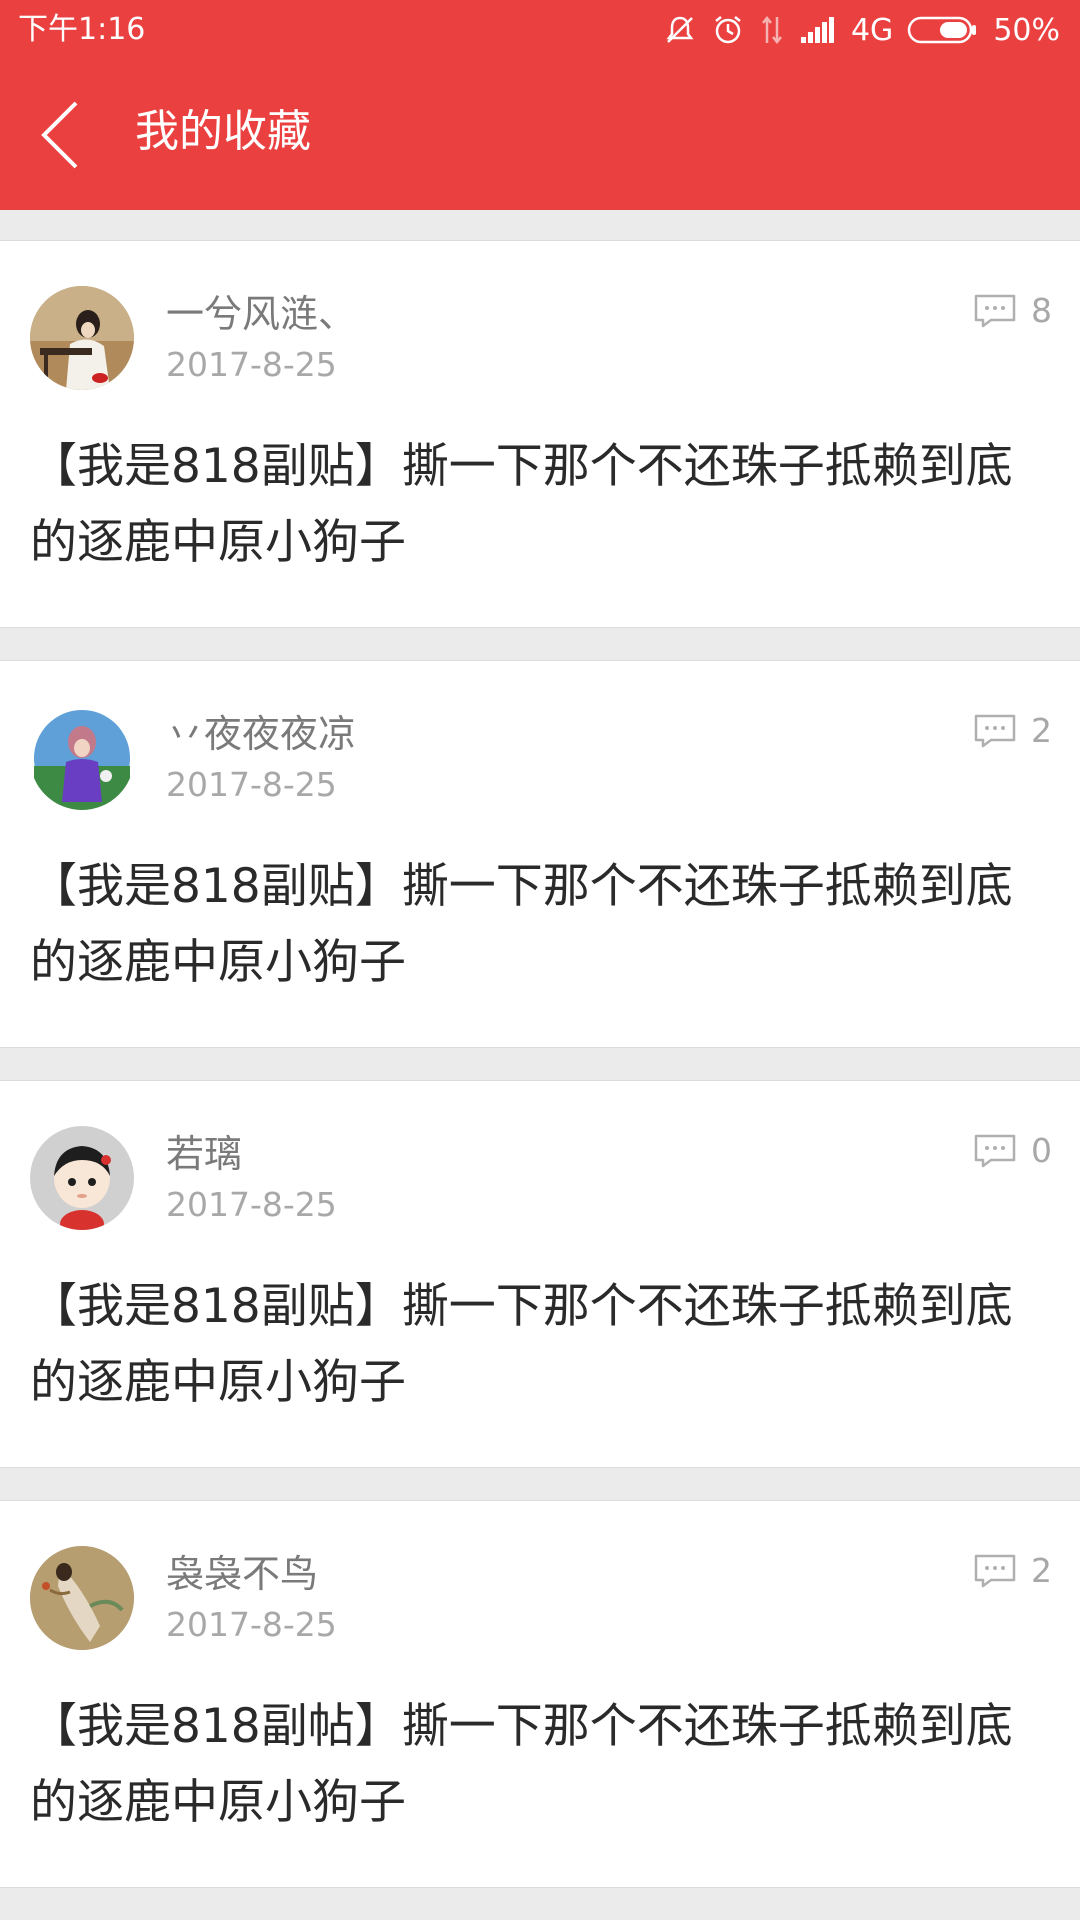  I want to click on status-bar: 下午1:16 4G 50%, so click(540, 30).